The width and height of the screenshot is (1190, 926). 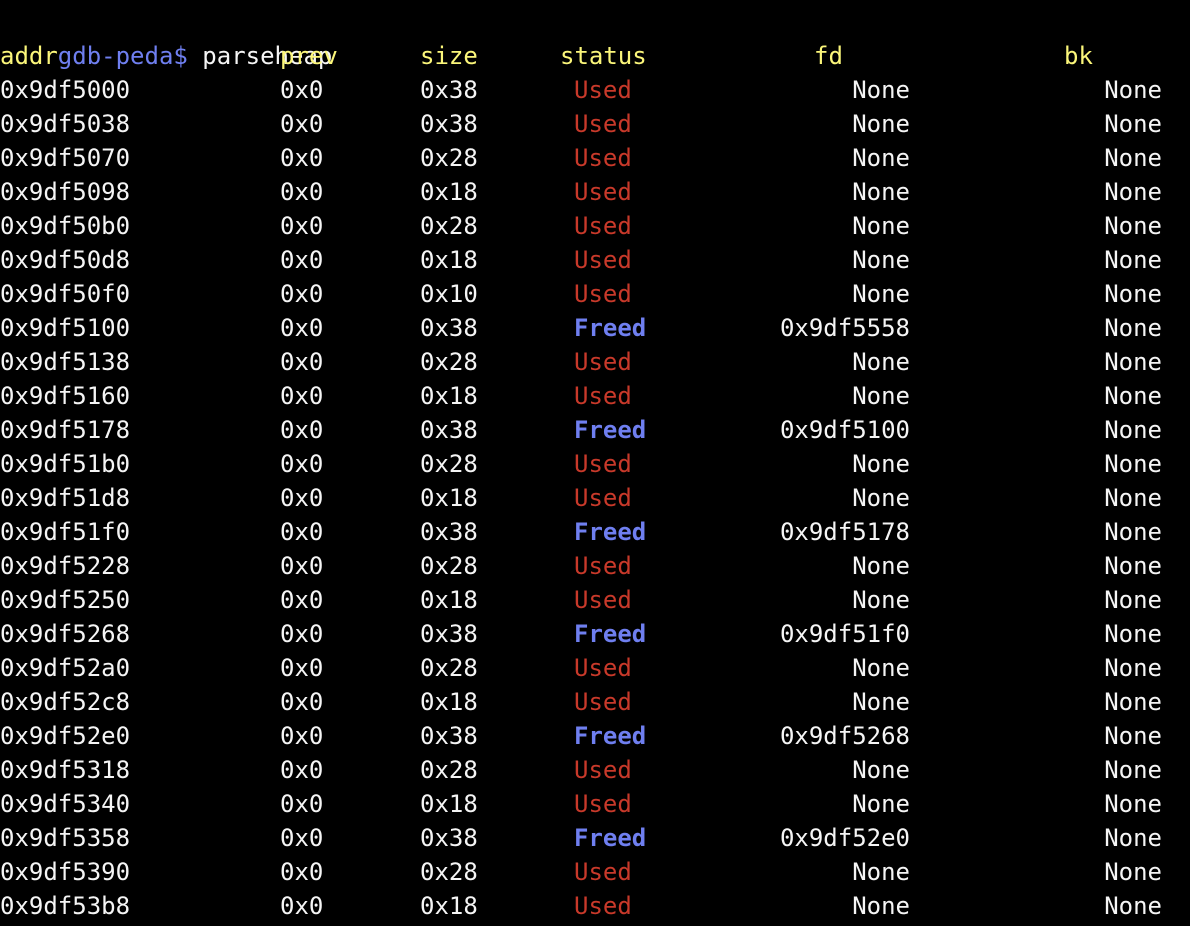 I want to click on chunk-addr: 0x9df5098, so click(x=65, y=192).